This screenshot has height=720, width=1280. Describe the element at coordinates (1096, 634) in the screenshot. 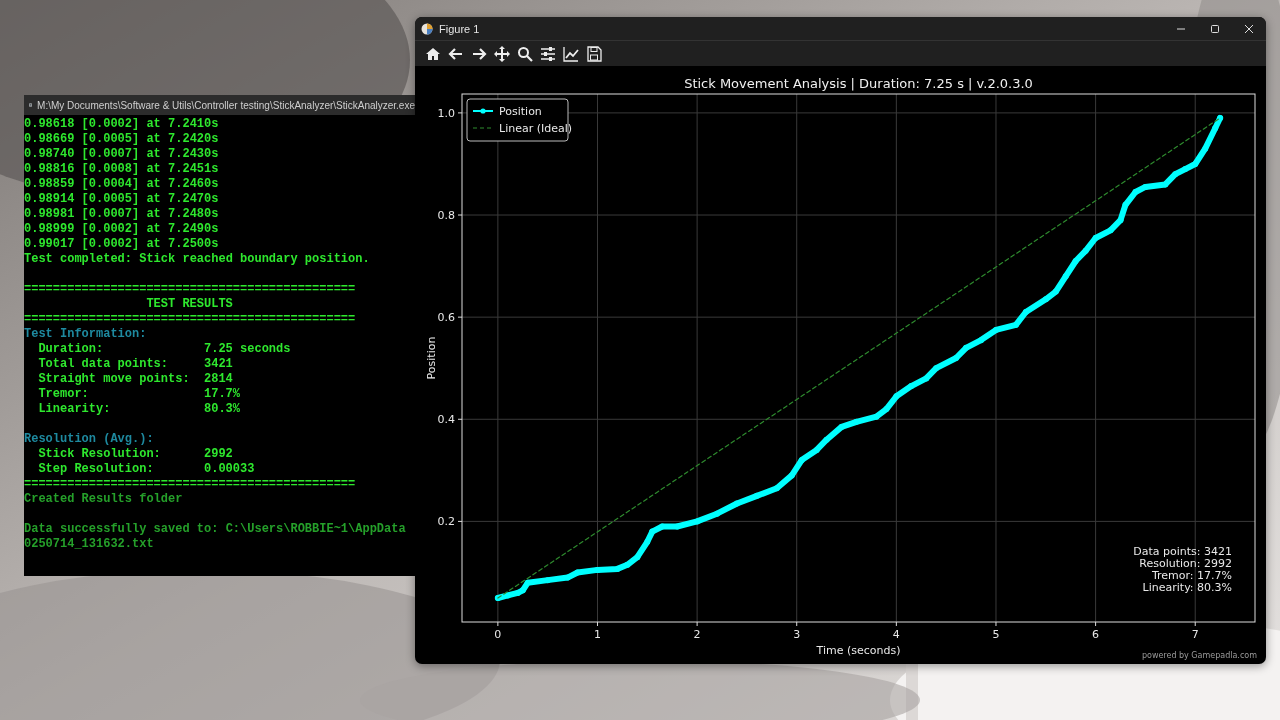

I see `axis-tick-label: 6` at that location.